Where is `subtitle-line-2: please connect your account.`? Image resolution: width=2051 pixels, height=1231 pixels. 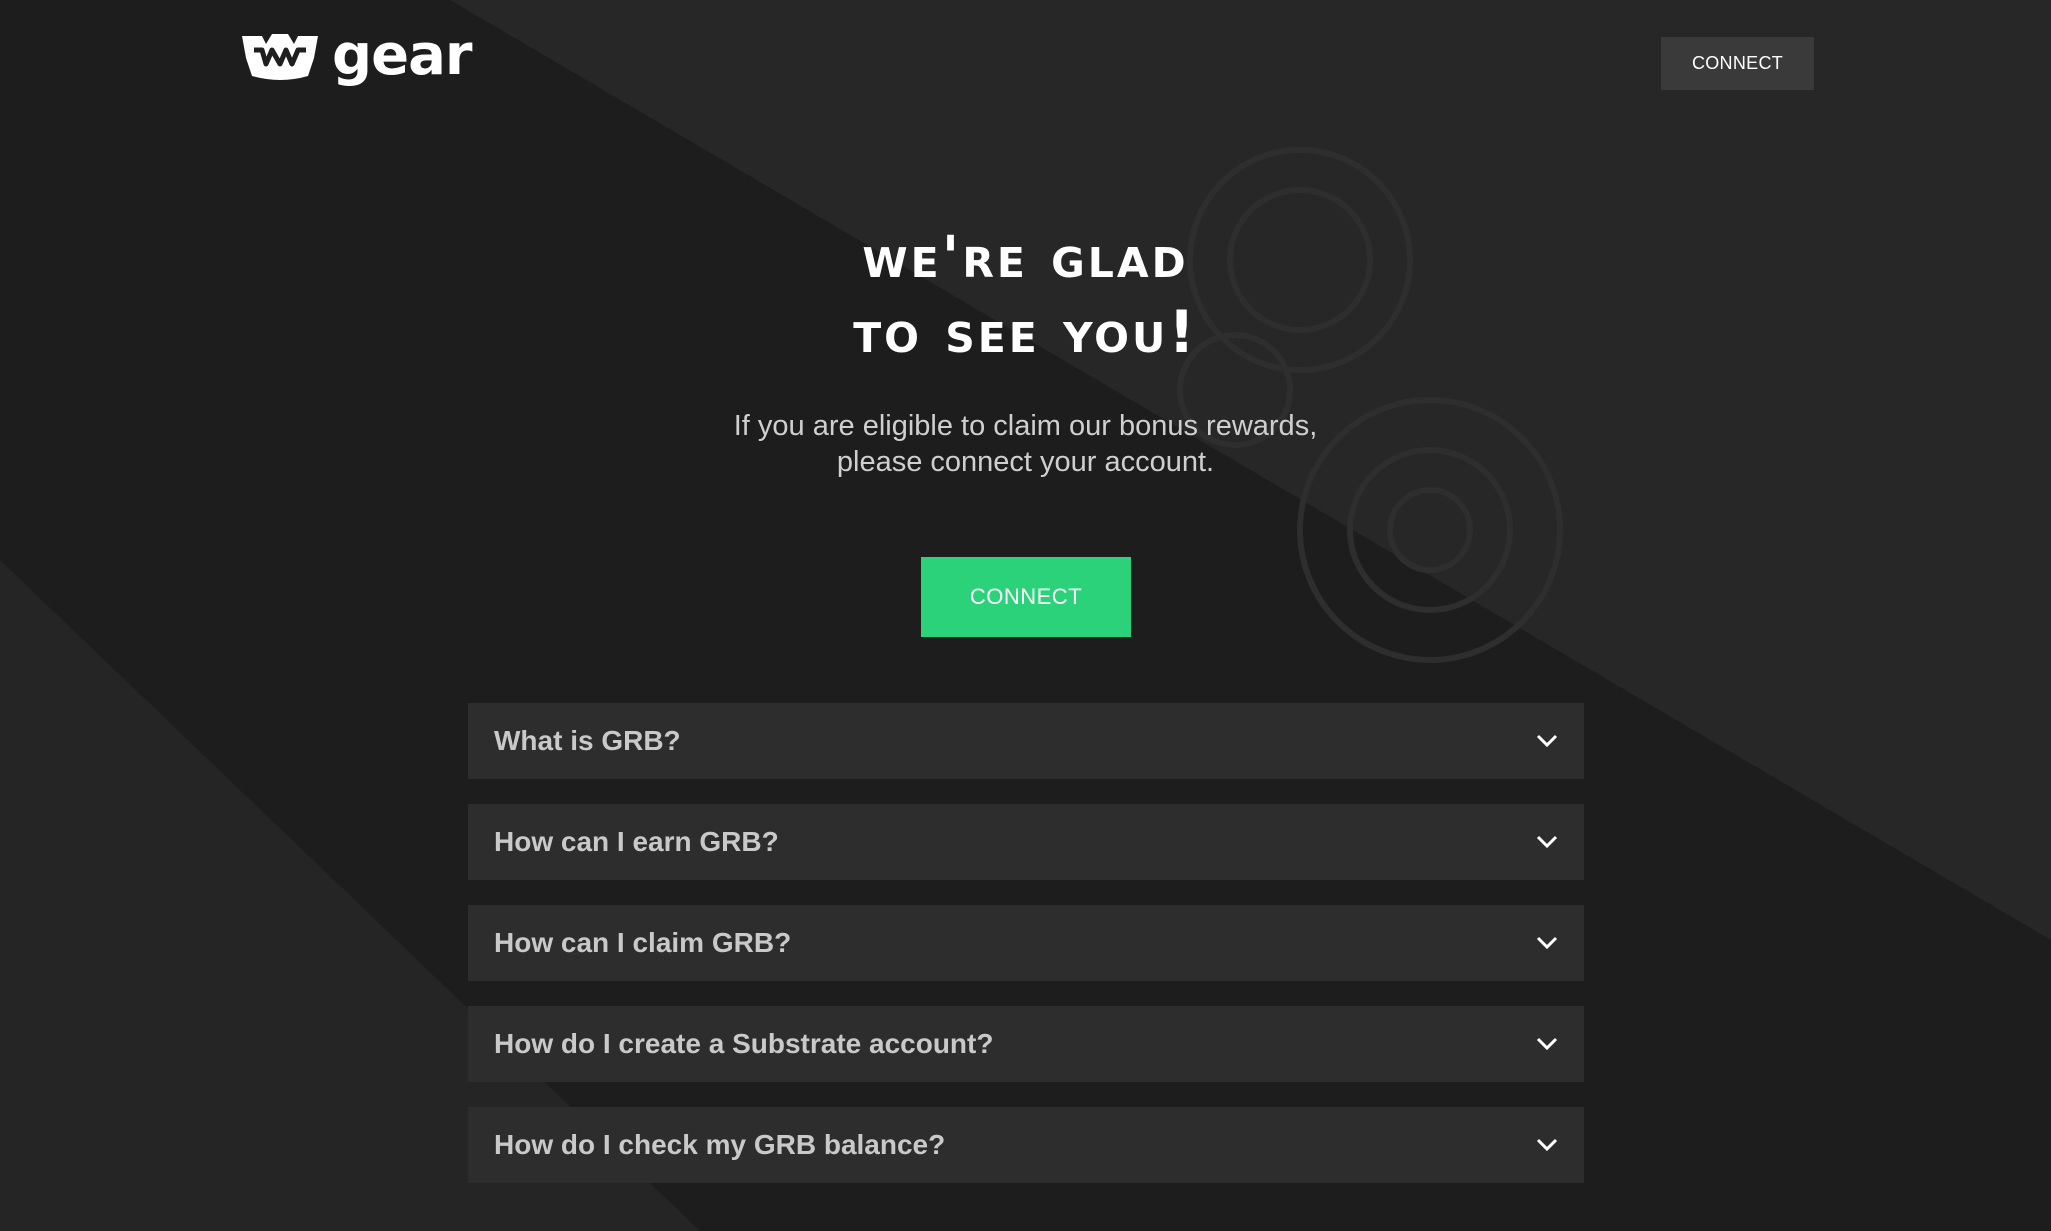
subtitle-line-2: please connect your account. is located at coordinates (1025, 462).